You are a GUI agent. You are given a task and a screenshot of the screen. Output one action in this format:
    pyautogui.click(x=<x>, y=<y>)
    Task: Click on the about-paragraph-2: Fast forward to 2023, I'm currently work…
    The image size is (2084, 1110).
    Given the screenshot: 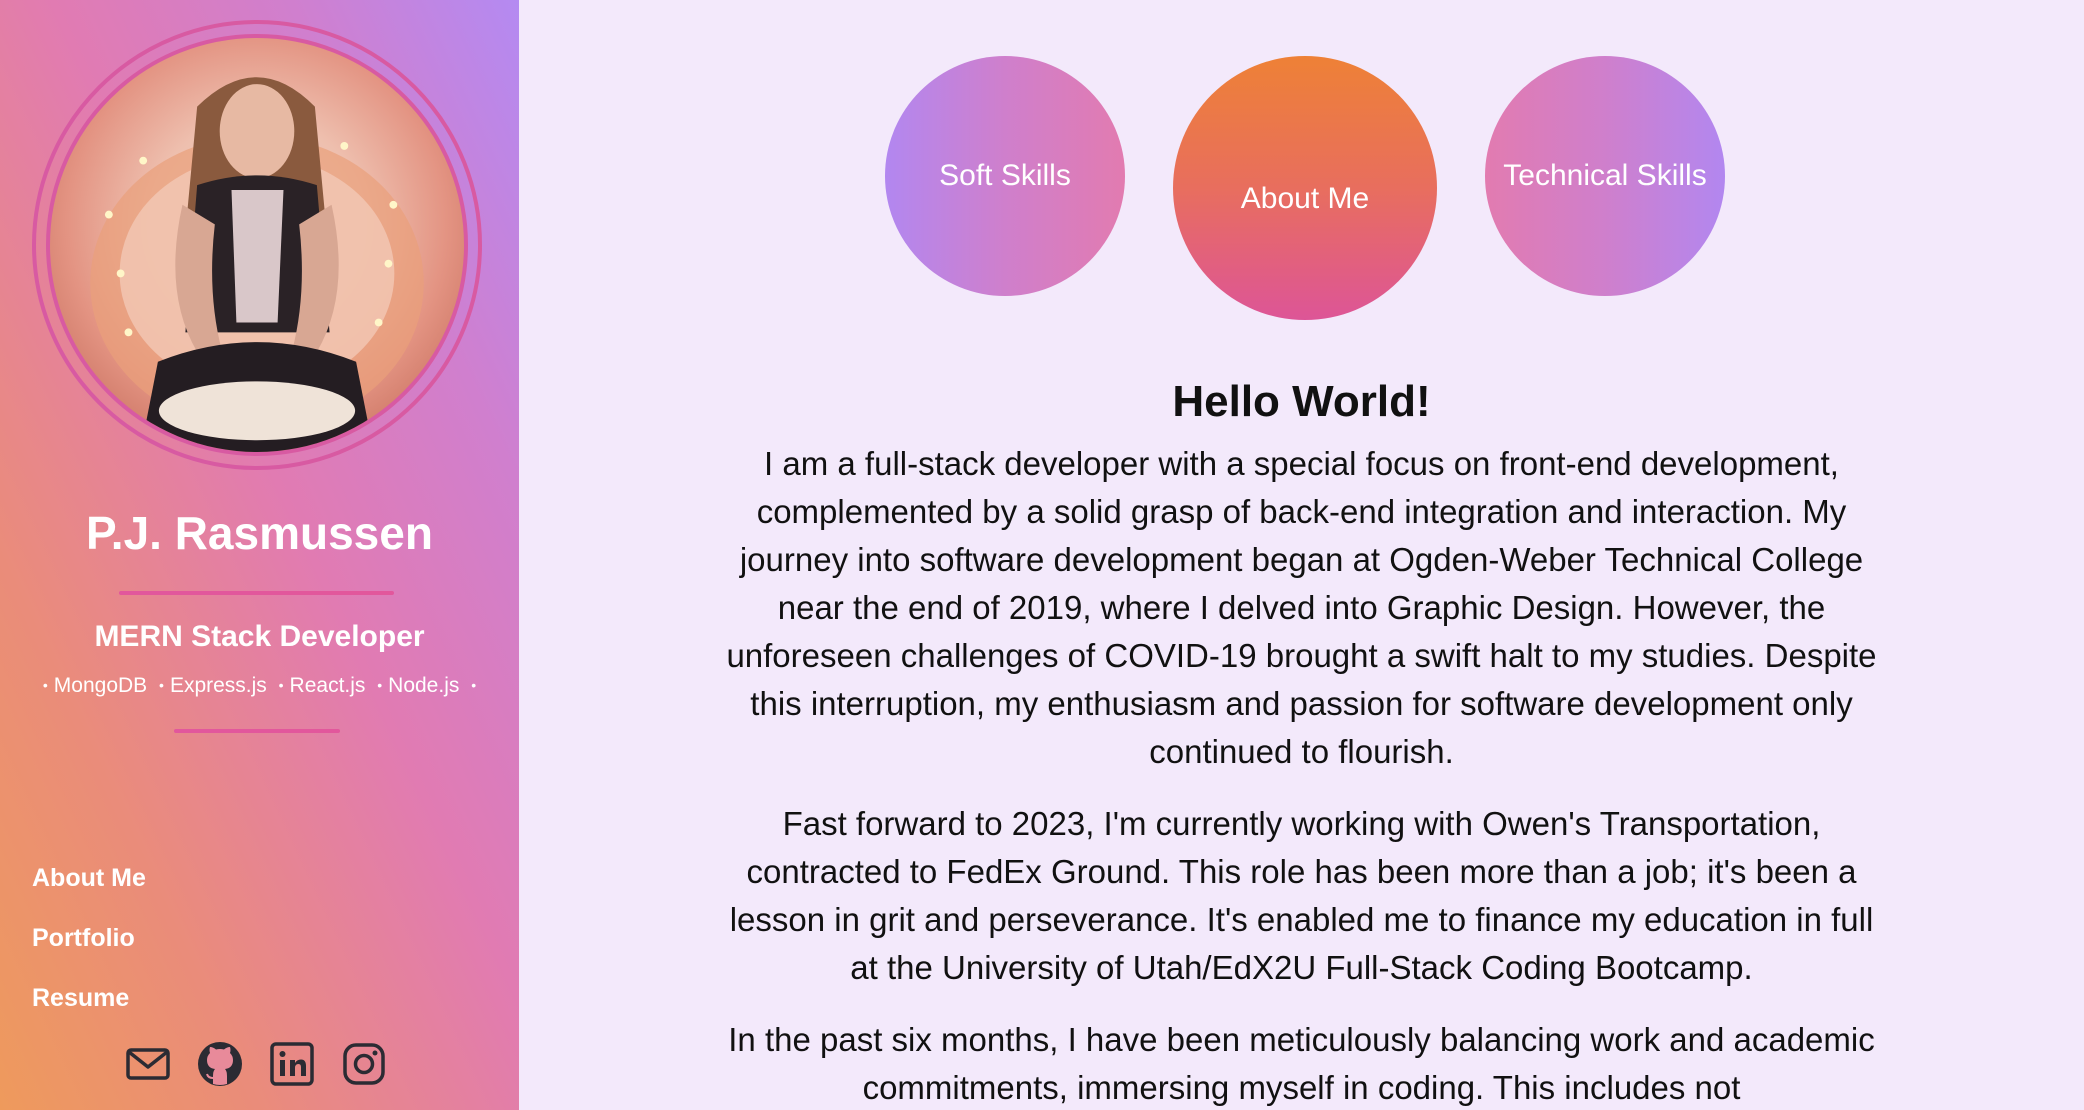 What is the action you would take?
    pyautogui.click(x=1301, y=895)
    